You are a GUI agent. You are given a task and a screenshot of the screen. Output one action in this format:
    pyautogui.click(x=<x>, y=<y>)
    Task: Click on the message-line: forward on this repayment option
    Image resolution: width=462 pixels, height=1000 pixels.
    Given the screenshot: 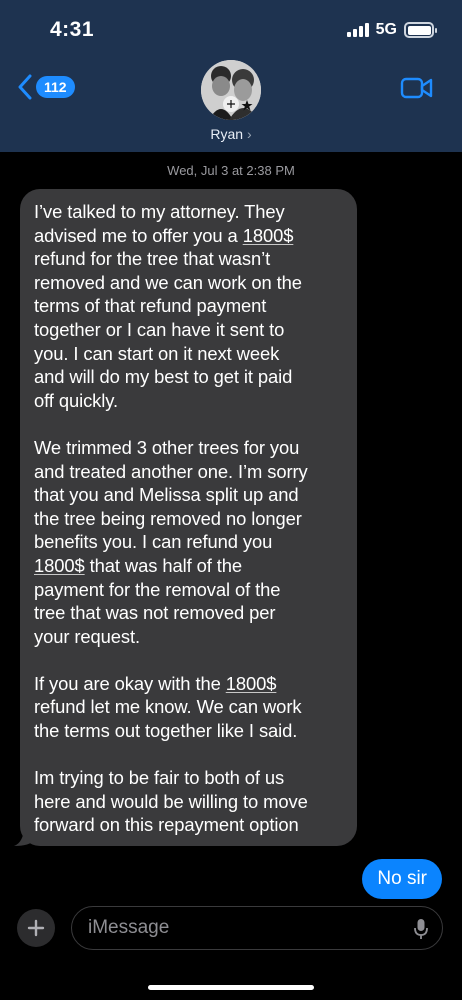 What is the action you would take?
    pyautogui.click(x=166, y=825)
    